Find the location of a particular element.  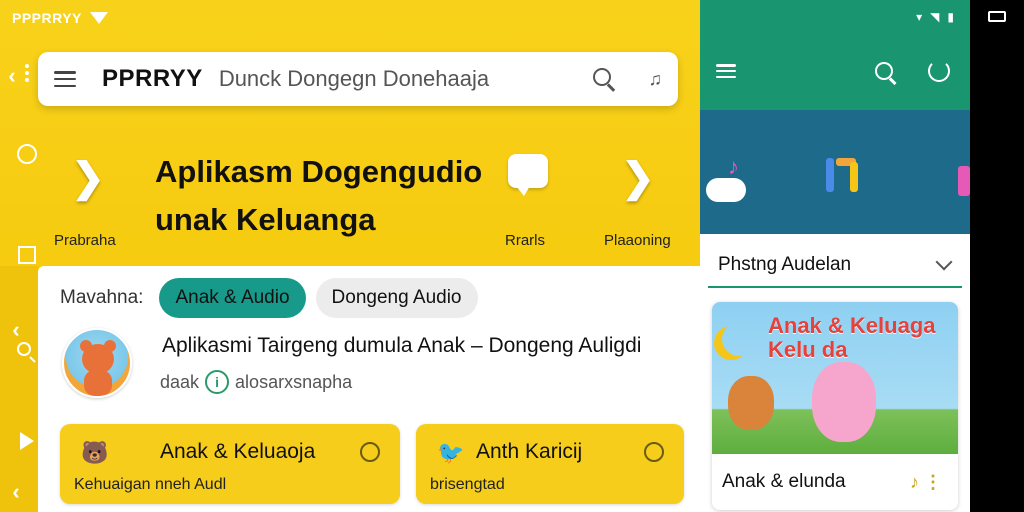

category-banner: ♪ is located at coordinates (835, 172).